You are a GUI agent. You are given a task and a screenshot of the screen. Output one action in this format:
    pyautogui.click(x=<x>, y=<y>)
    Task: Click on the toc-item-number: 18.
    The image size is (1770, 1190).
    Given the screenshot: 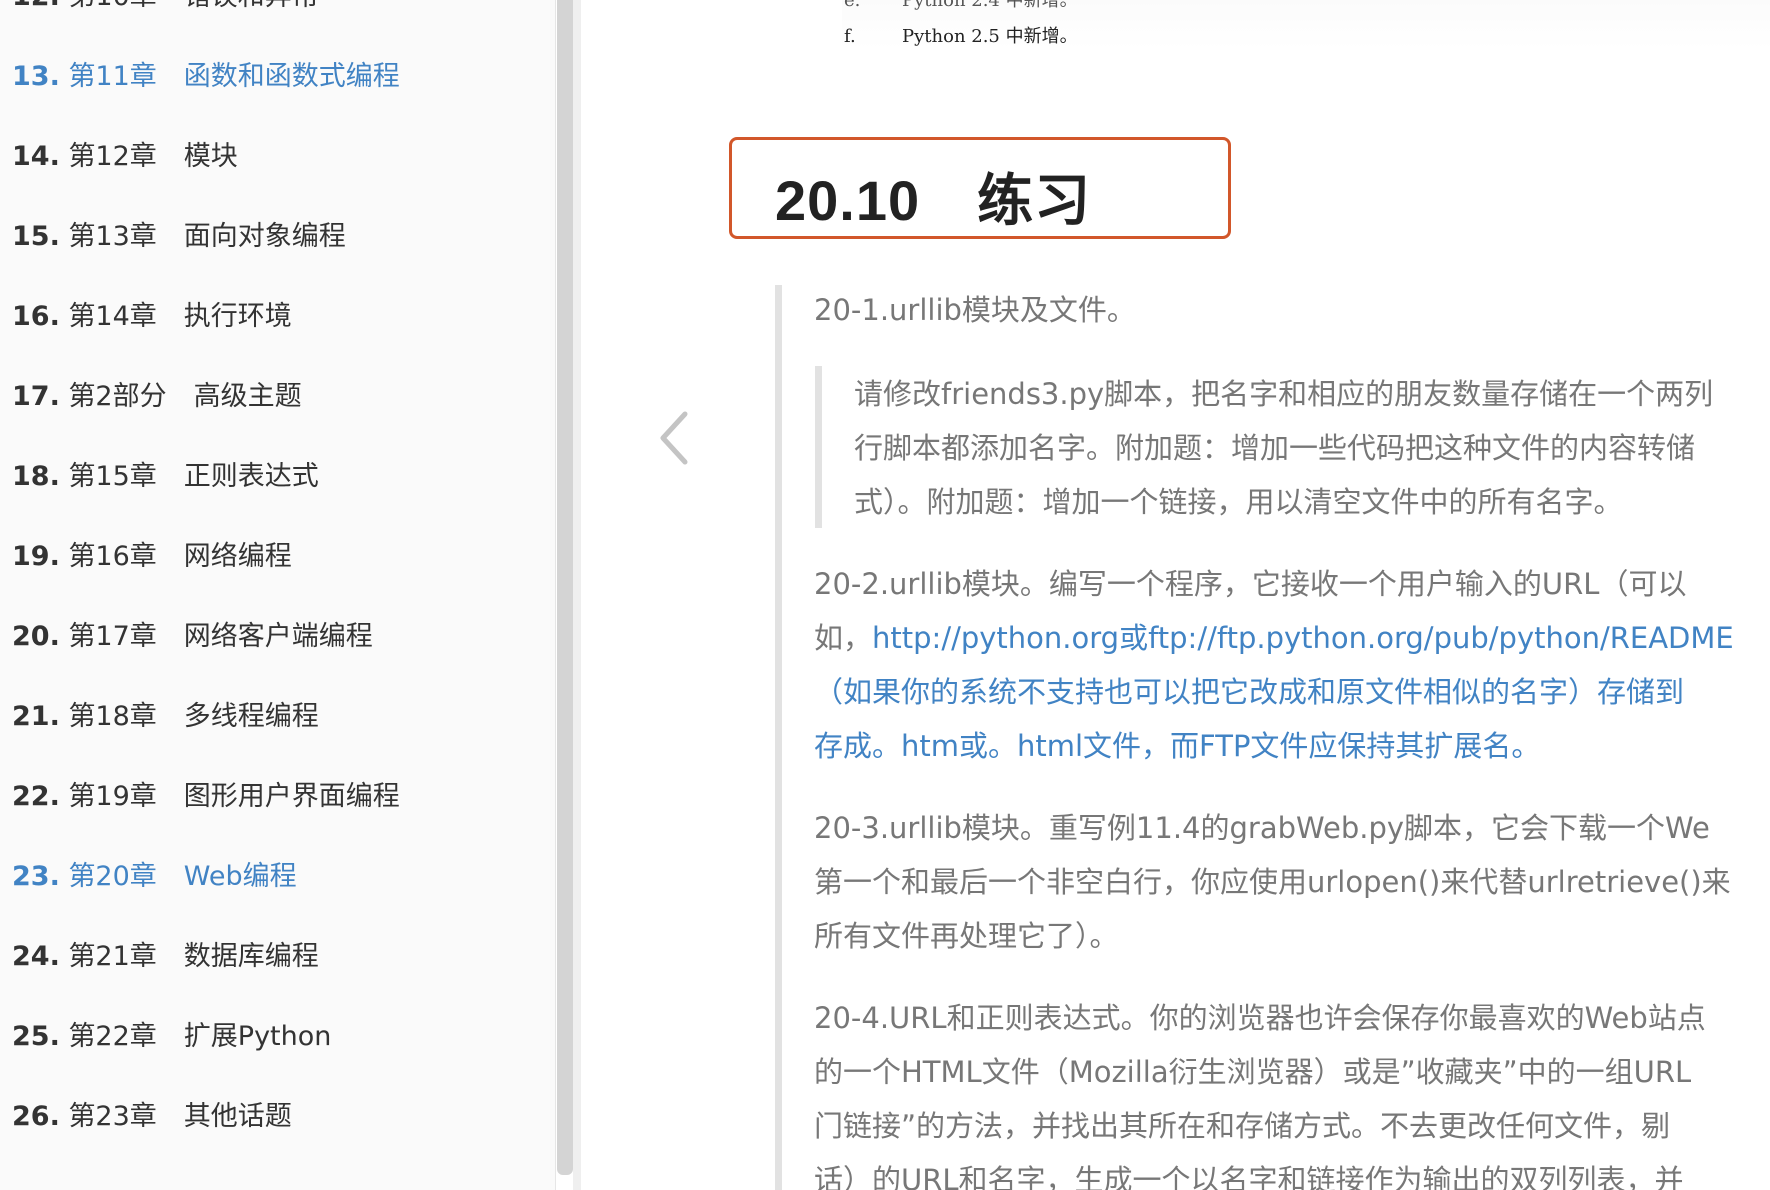 What is the action you would take?
    pyautogui.click(x=36, y=476)
    